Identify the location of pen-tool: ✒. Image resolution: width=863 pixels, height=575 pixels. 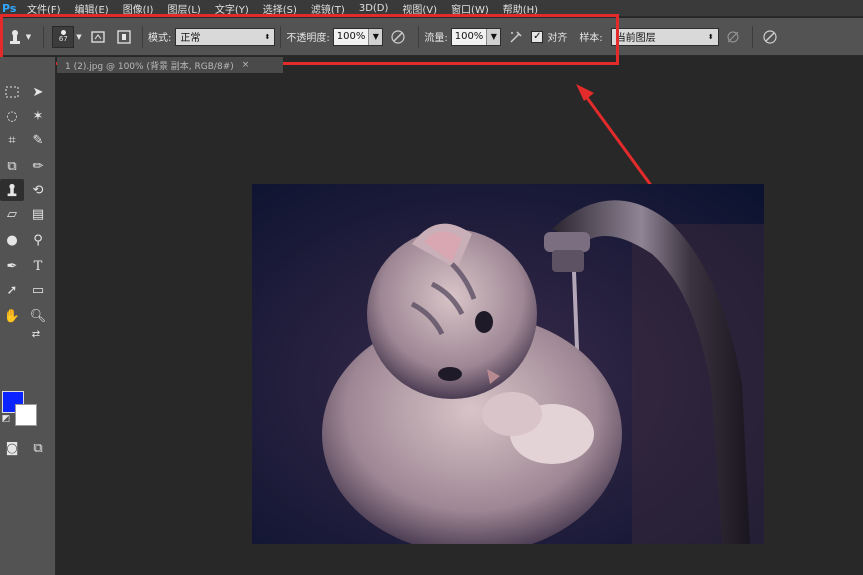
(12, 266).